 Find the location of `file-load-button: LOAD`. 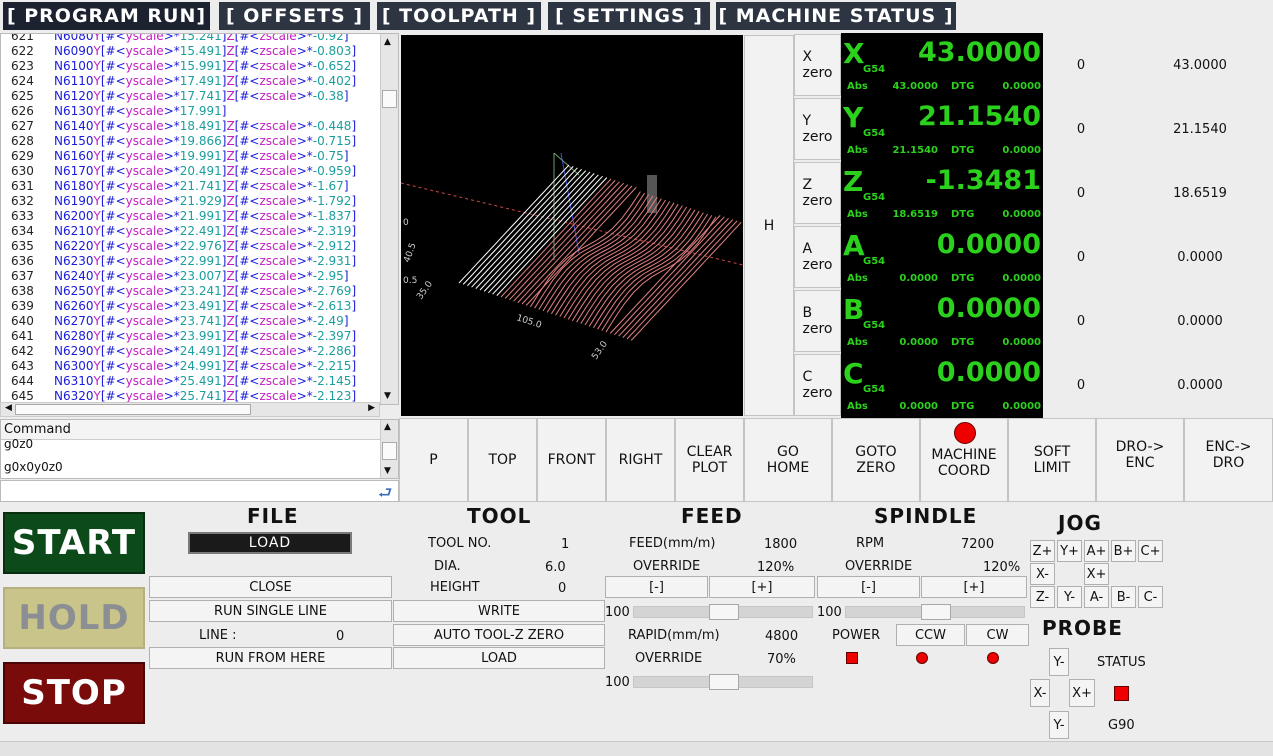

file-load-button: LOAD is located at coordinates (270, 543).